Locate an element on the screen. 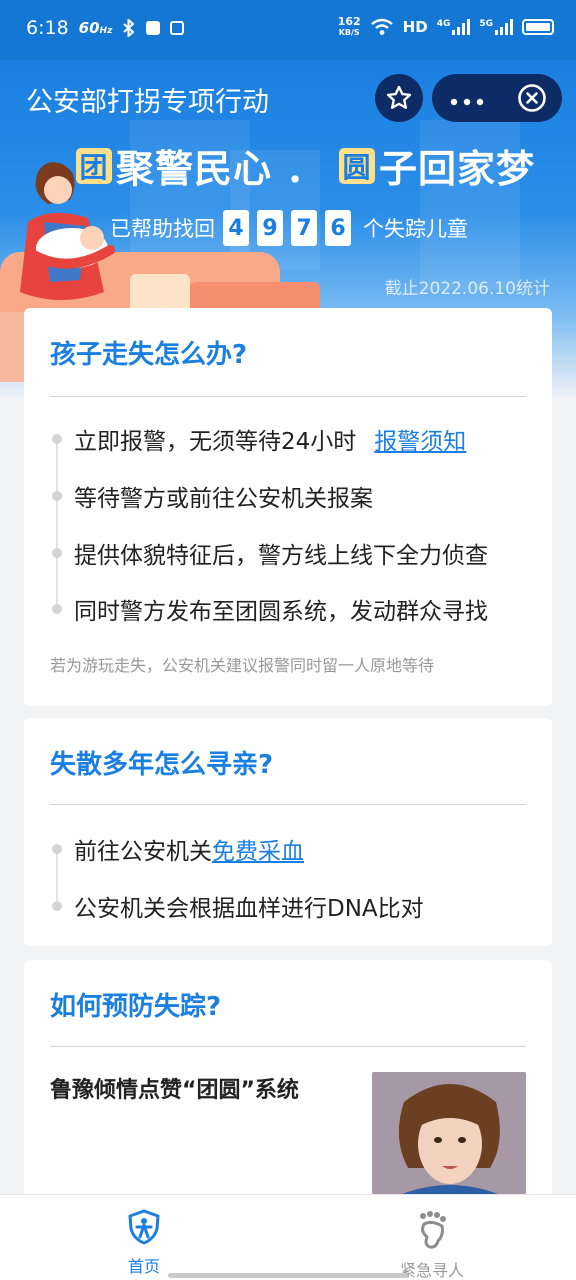 The height and width of the screenshot is (1280, 576). step-item: 同时警方发布至团圆系统，发动群众寻找 is located at coordinates (269, 609).